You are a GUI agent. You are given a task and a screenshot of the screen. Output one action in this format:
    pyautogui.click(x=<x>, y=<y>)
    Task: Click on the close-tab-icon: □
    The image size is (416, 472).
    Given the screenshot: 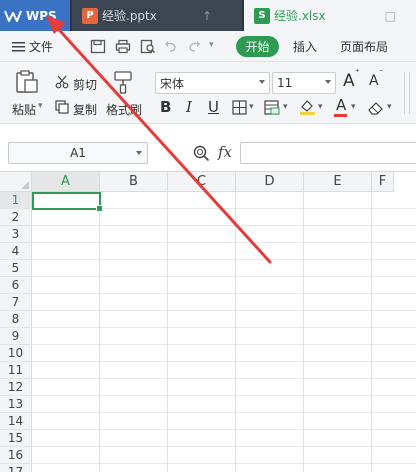 What is the action you would take?
    pyautogui.click(x=390, y=16)
    